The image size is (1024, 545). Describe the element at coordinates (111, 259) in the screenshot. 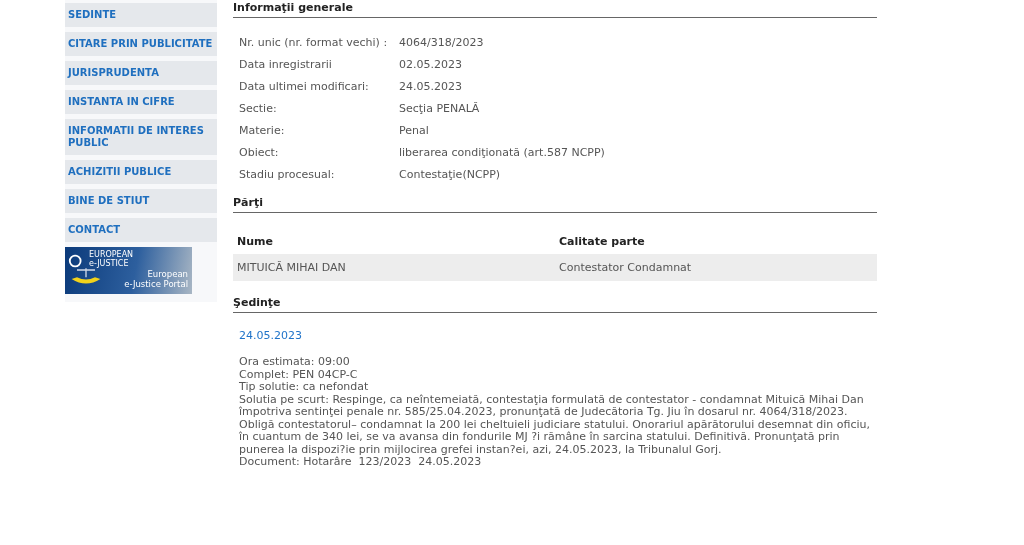

I see `logo-text: EUROPEAN e-JUSTICE` at that location.